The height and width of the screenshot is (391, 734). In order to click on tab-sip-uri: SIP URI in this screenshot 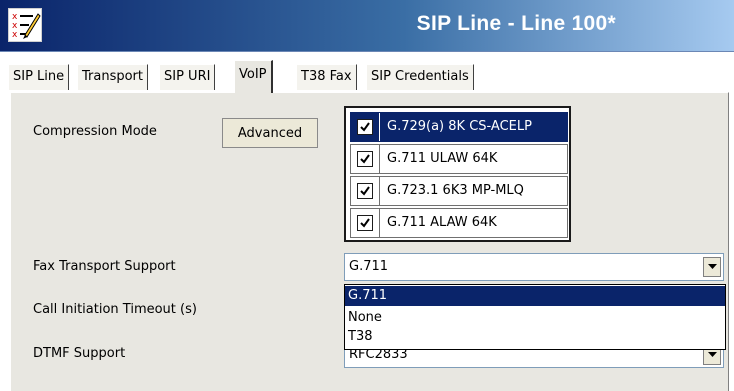, I will do `click(187, 77)`.